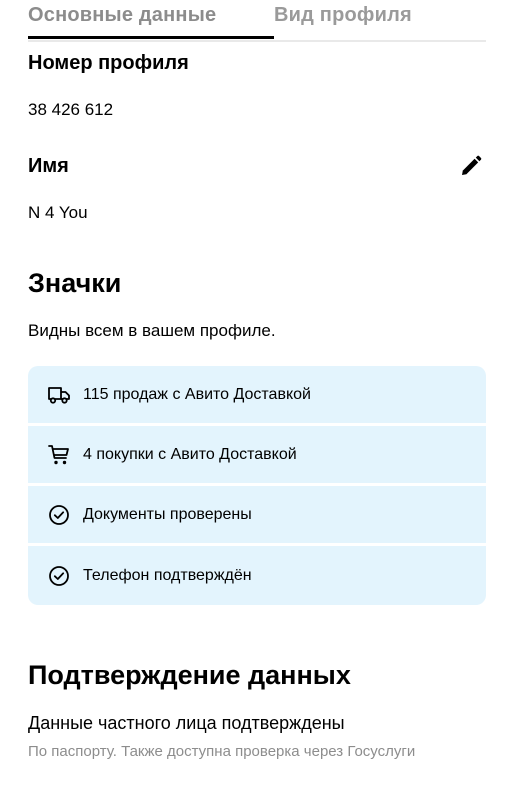  Describe the element at coordinates (48, 166) in the screenshot. I see `name-label: Имя` at that location.